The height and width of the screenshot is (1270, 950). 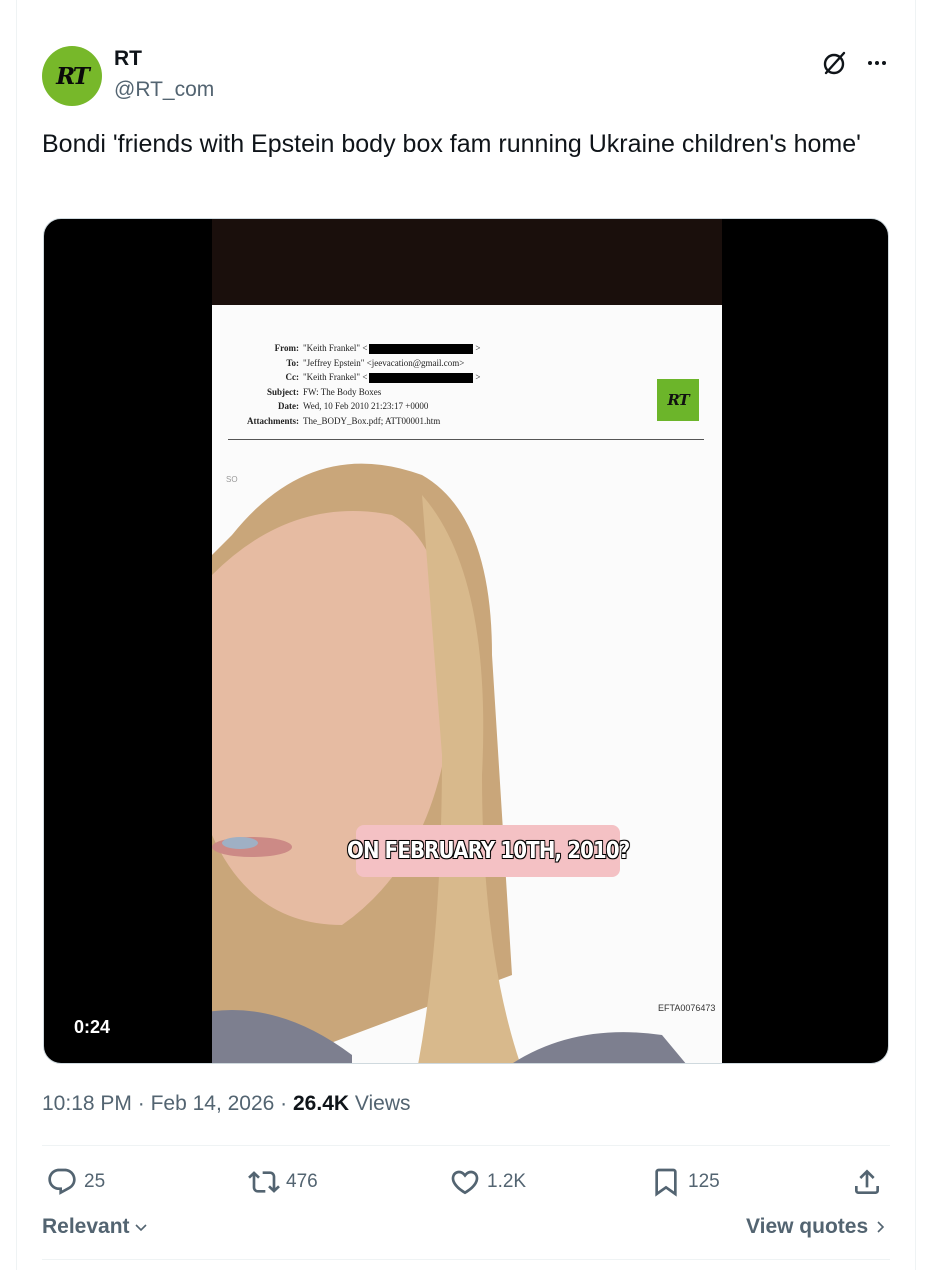 What do you see at coordinates (86, 1226) in the screenshot?
I see `sort-label: Relevant` at bounding box center [86, 1226].